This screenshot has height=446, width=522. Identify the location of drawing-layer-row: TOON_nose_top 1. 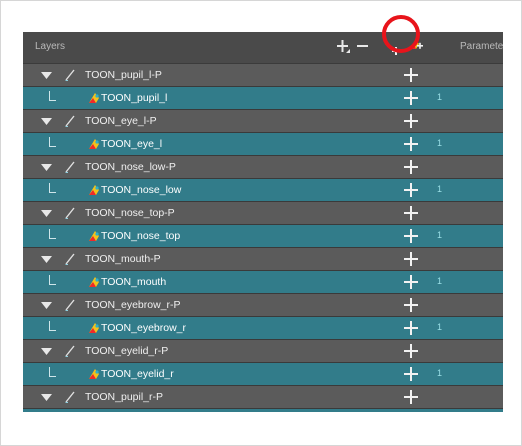
(263, 236).